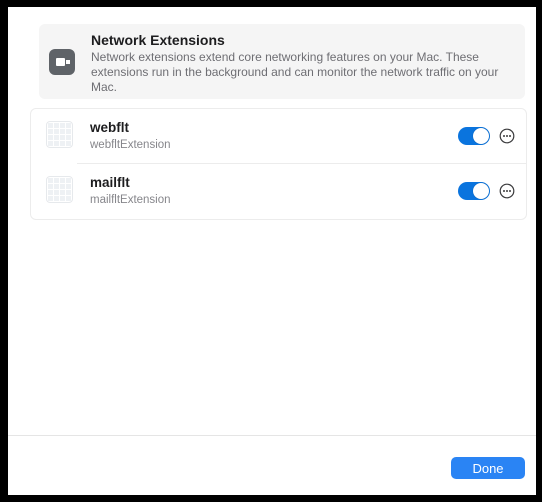 Image resolution: width=542 pixels, height=502 pixels. Describe the element at coordinates (109, 127) in the screenshot. I see `extension-name: webflt` at that location.